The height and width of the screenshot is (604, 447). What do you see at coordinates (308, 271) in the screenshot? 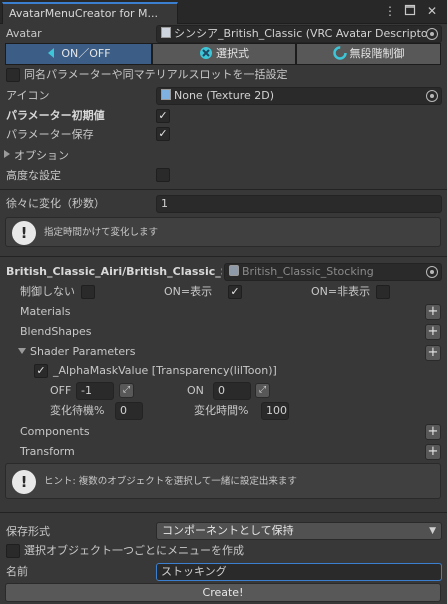
I see `target-object-value: British_Classic_Stocking` at bounding box center [308, 271].